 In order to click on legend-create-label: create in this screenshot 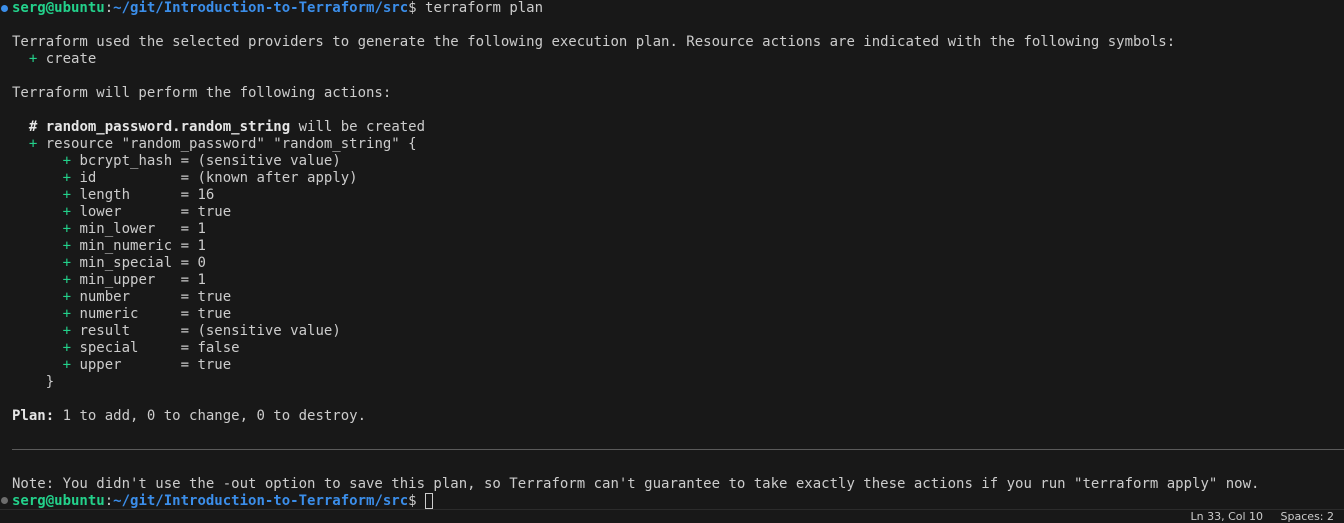, I will do `click(71, 59)`.